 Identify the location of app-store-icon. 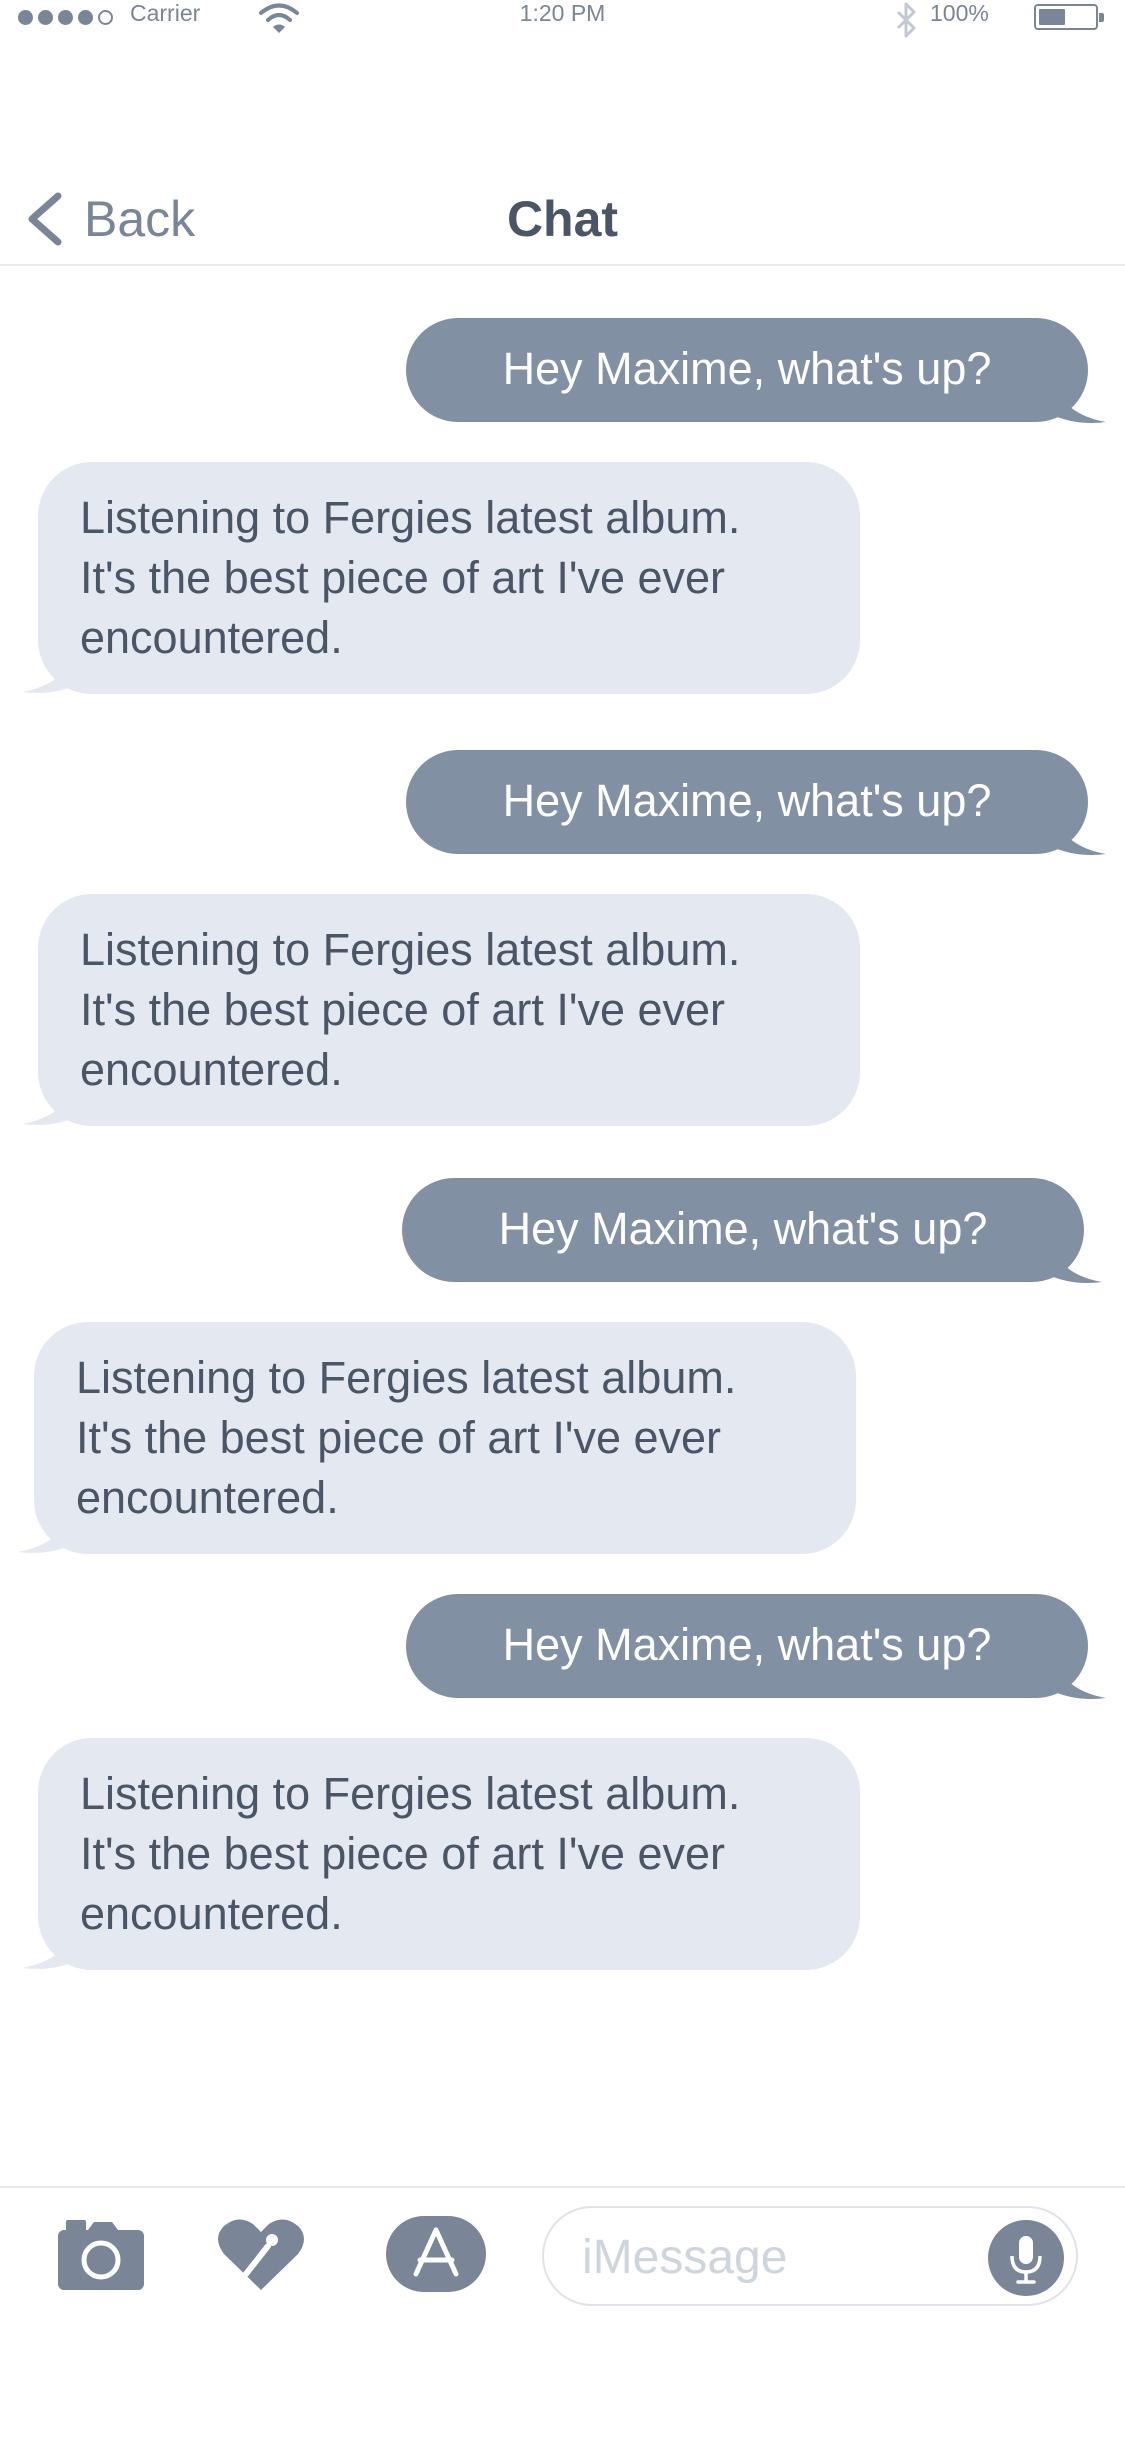
(436, 2254).